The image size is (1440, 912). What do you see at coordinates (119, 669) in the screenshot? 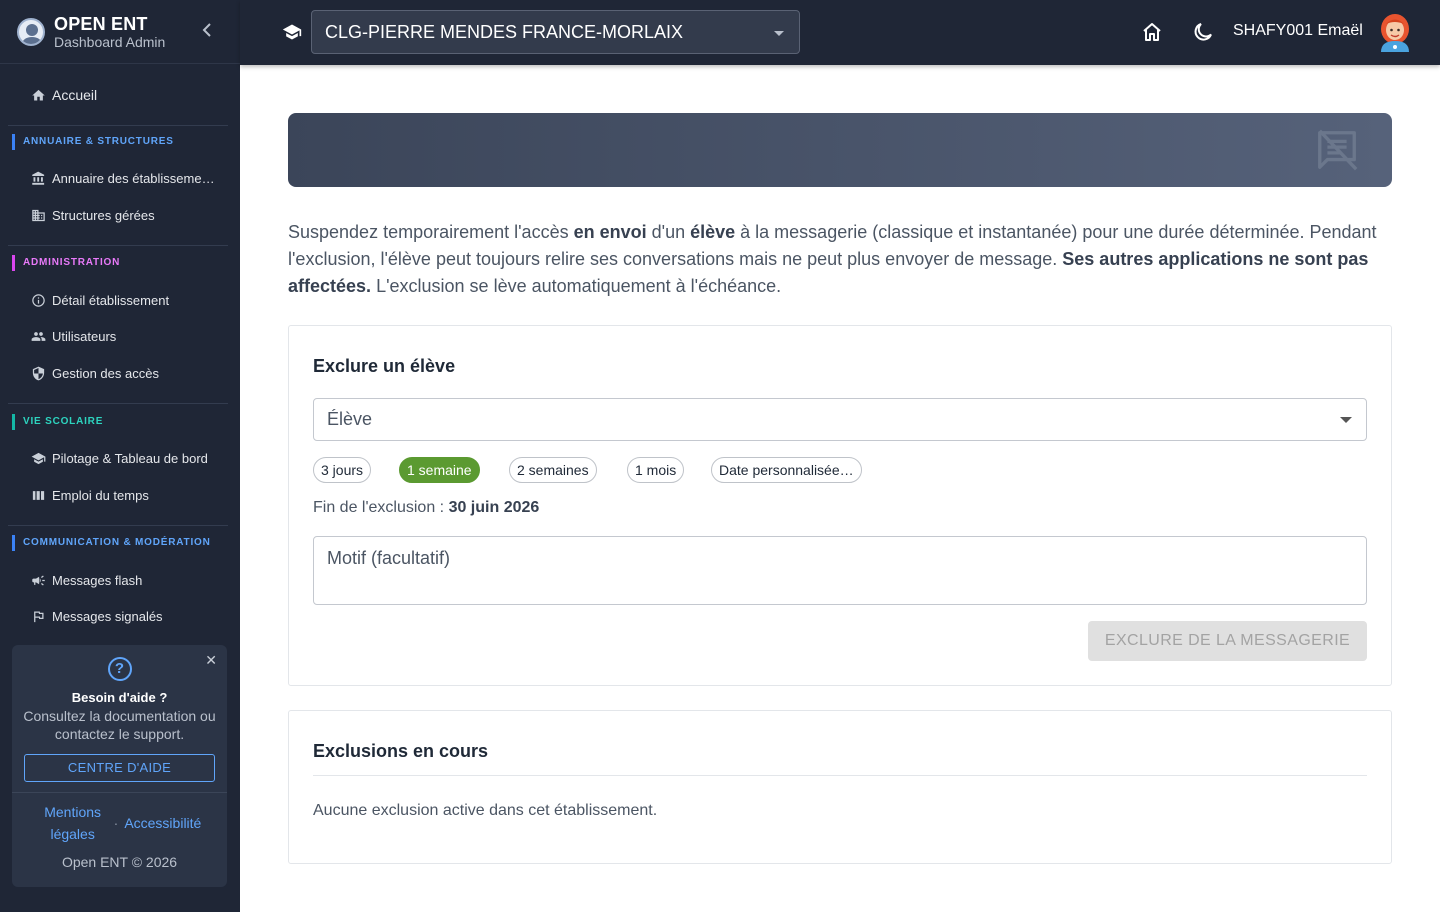
I see `help-icon: ?` at bounding box center [119, 669].